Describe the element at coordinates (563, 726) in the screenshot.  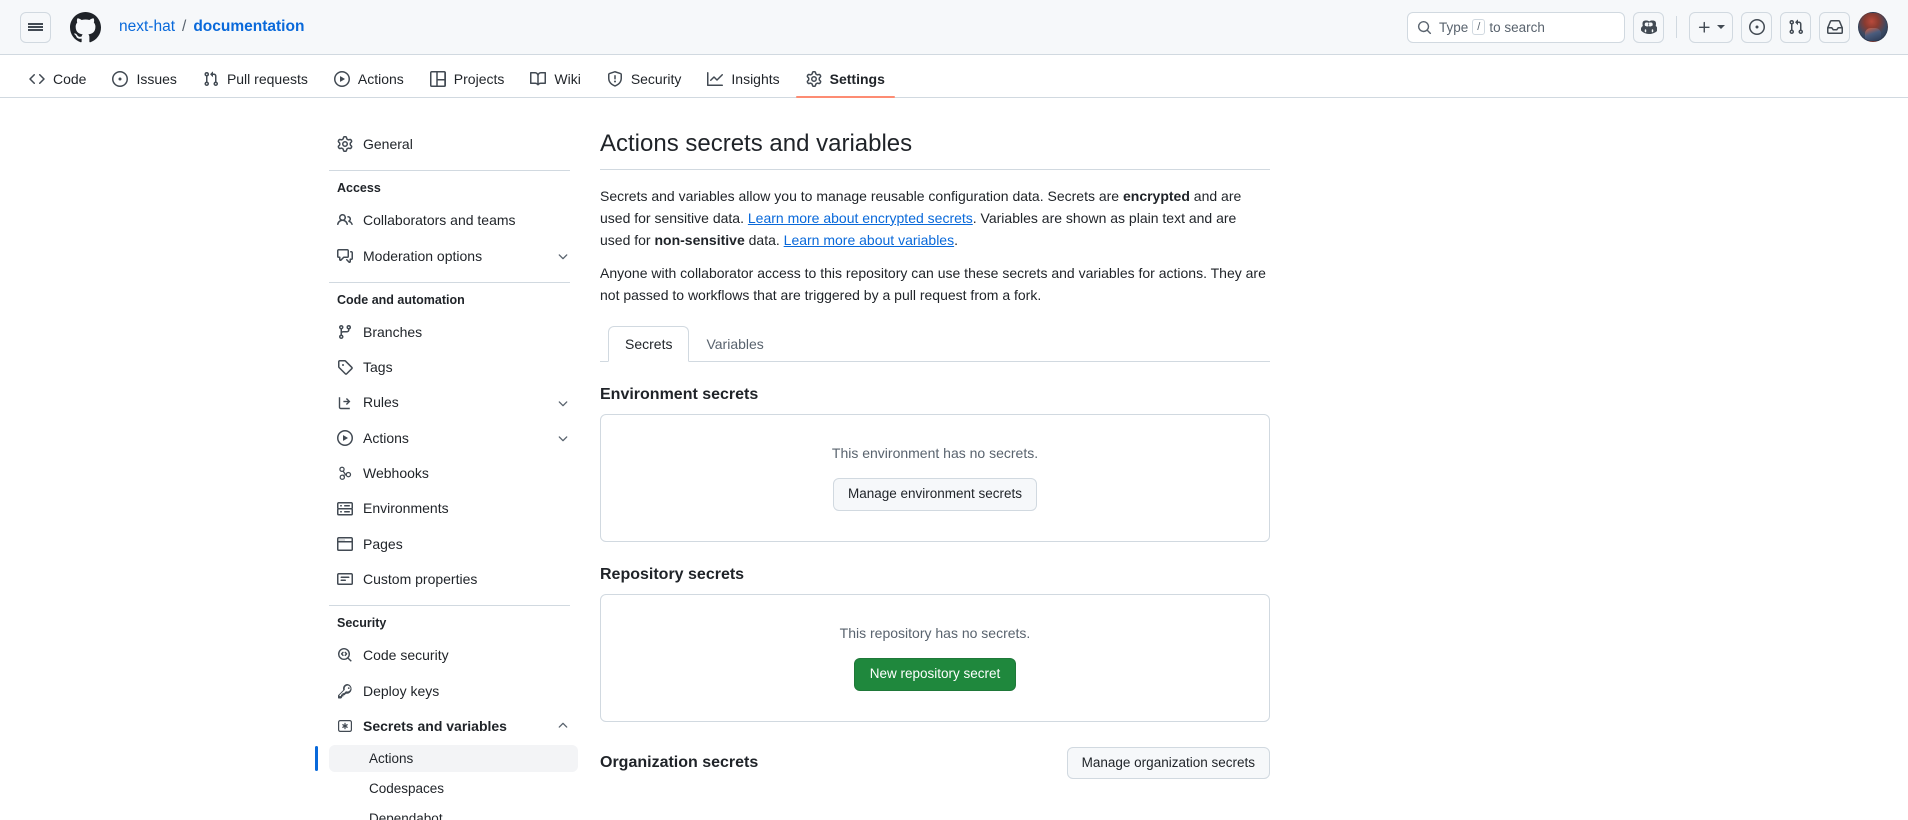
I see `chevron-up-icon` at that location.